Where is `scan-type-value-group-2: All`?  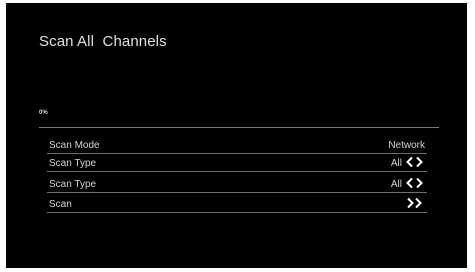 scan-type-value-group-2: All is located at coordinates (408, 184).